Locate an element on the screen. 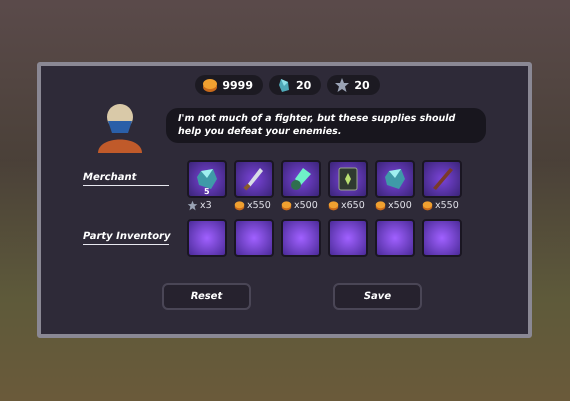 This screenshot has height=401, width=570. item-price: x650 is located at coordinates (353, 205).